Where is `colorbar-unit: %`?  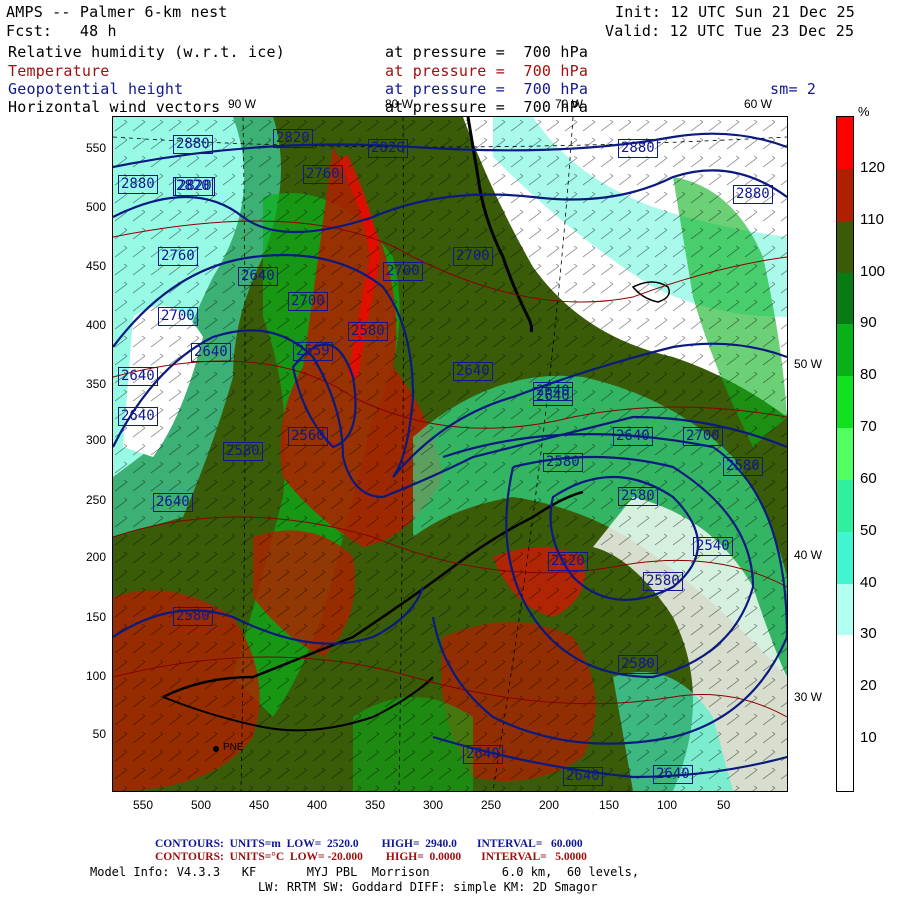 colorbar-unit: % is located at coordinates (864, 111).